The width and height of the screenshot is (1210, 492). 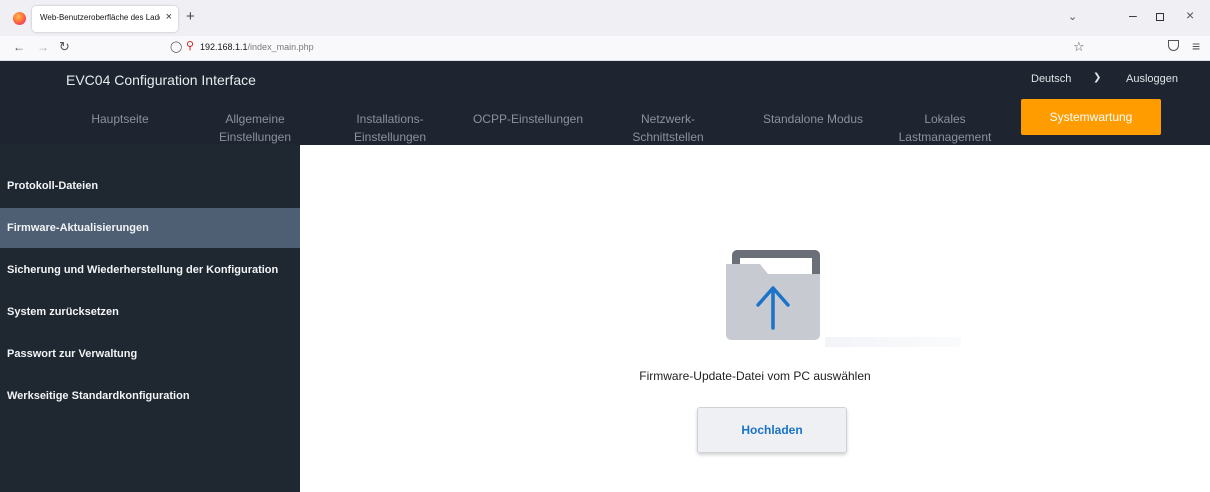 What do you see at coordinates (150, 228) in the screenshot?
I see `sidebar-item-firmware-aktualisierungen: Firmware-Aktualisierungen` at bounding box center [150, 228].